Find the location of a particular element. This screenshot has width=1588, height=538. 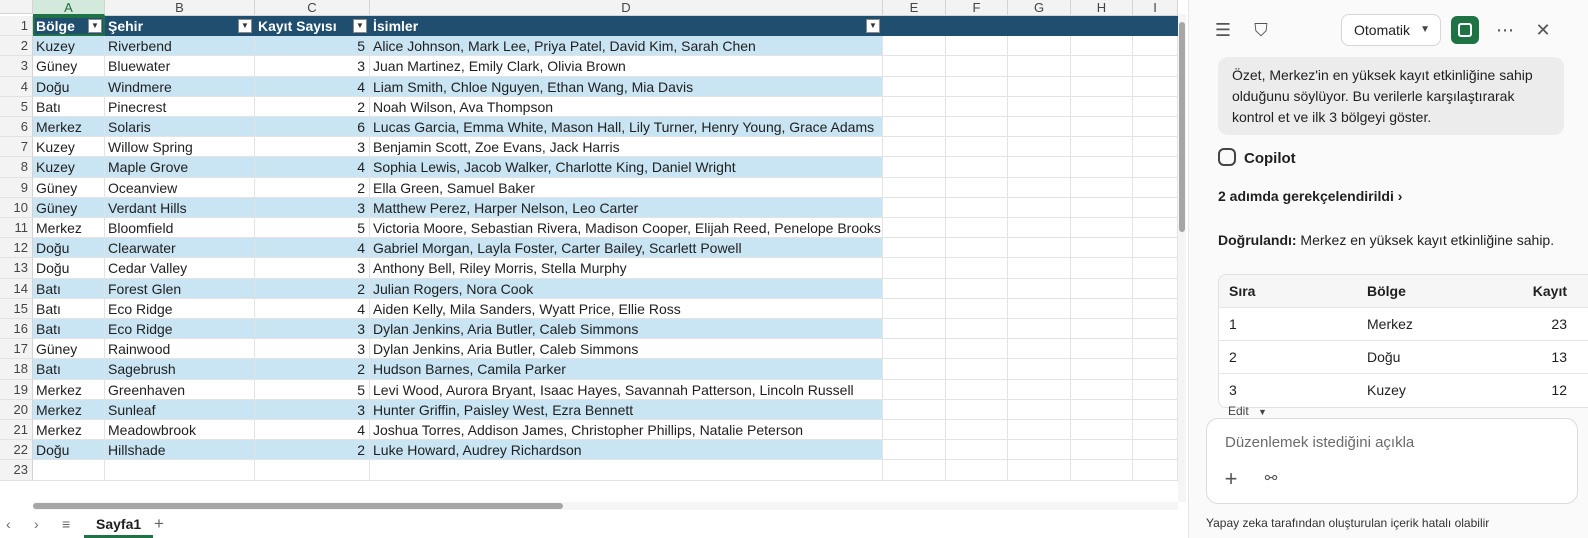

link-icon: ⚯ is located at coordinates (1271, 479).